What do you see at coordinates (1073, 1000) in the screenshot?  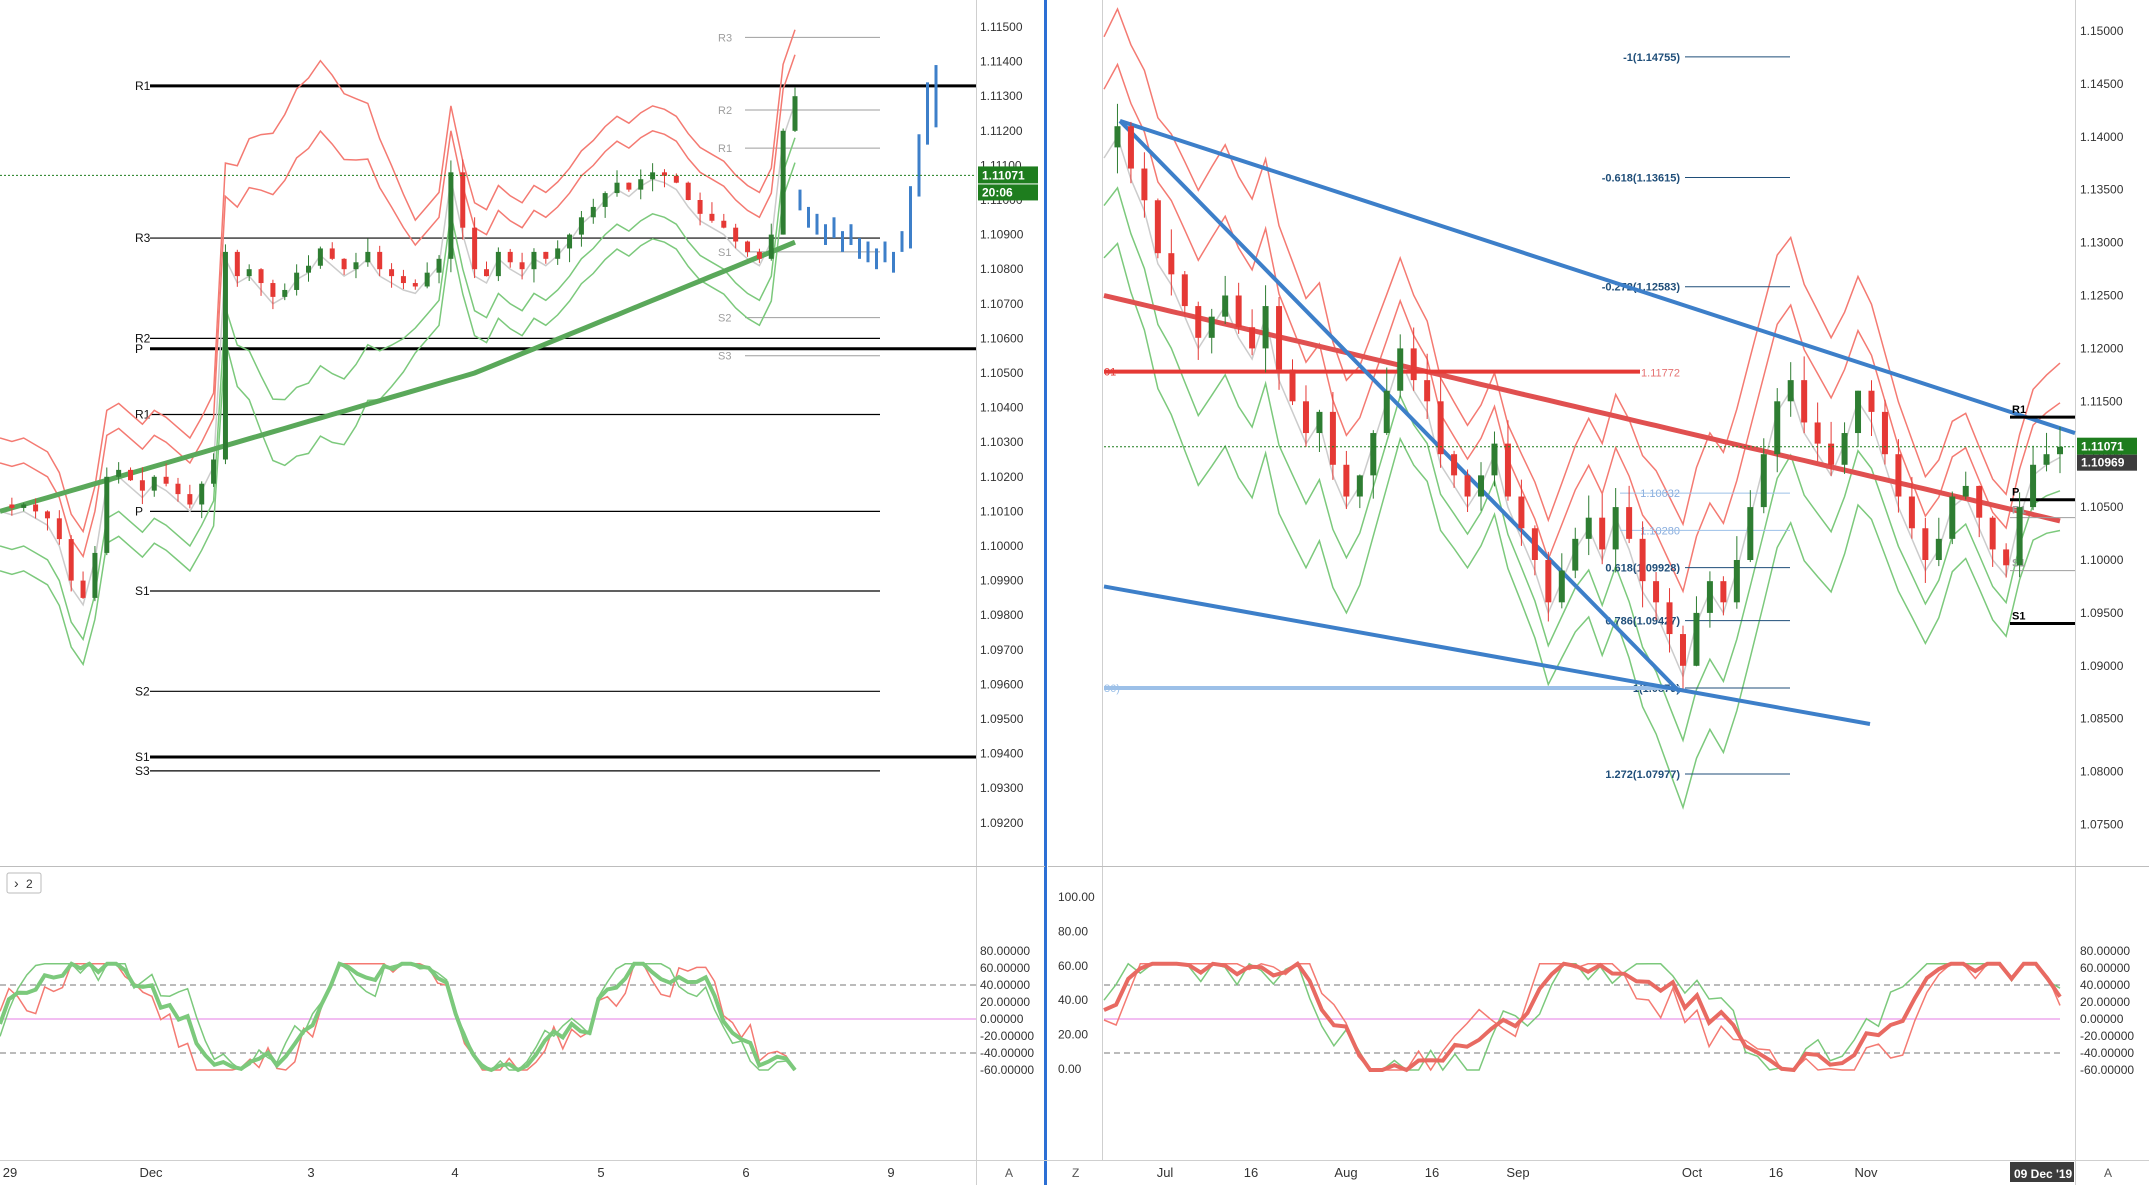 I see `right-osc-left-tick: 40.00` at bounding box center [1073, 1000].